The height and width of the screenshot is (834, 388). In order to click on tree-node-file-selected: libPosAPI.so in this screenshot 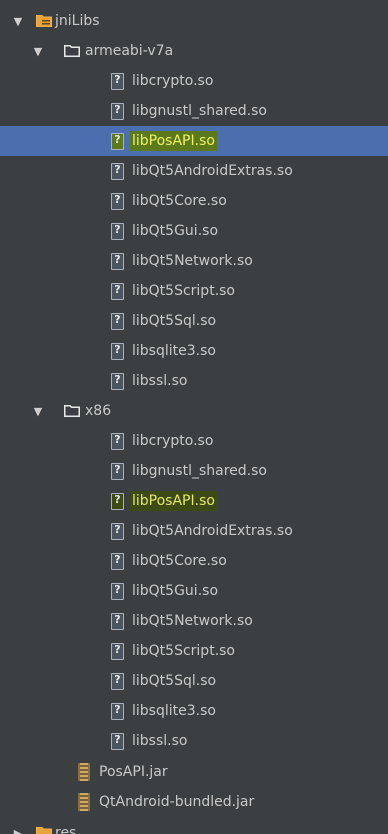, I will do `click(194, 141)`.